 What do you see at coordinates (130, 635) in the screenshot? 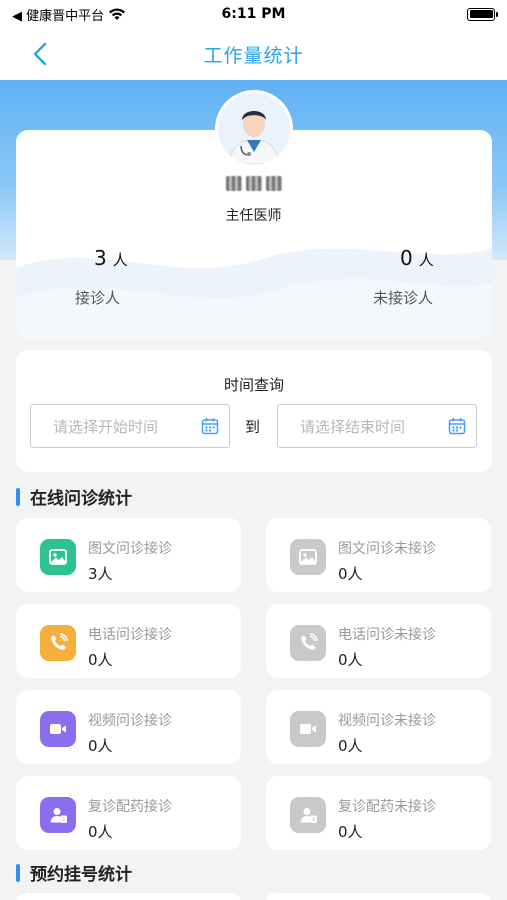
I see `stat-tile-label: 电话问诊接诊` at bounding box center [130, 635].